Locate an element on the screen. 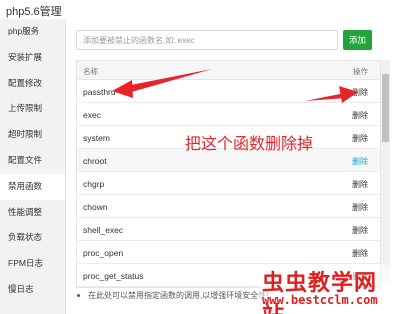  function-name: shell_exec is located at coordinates (103, 230).